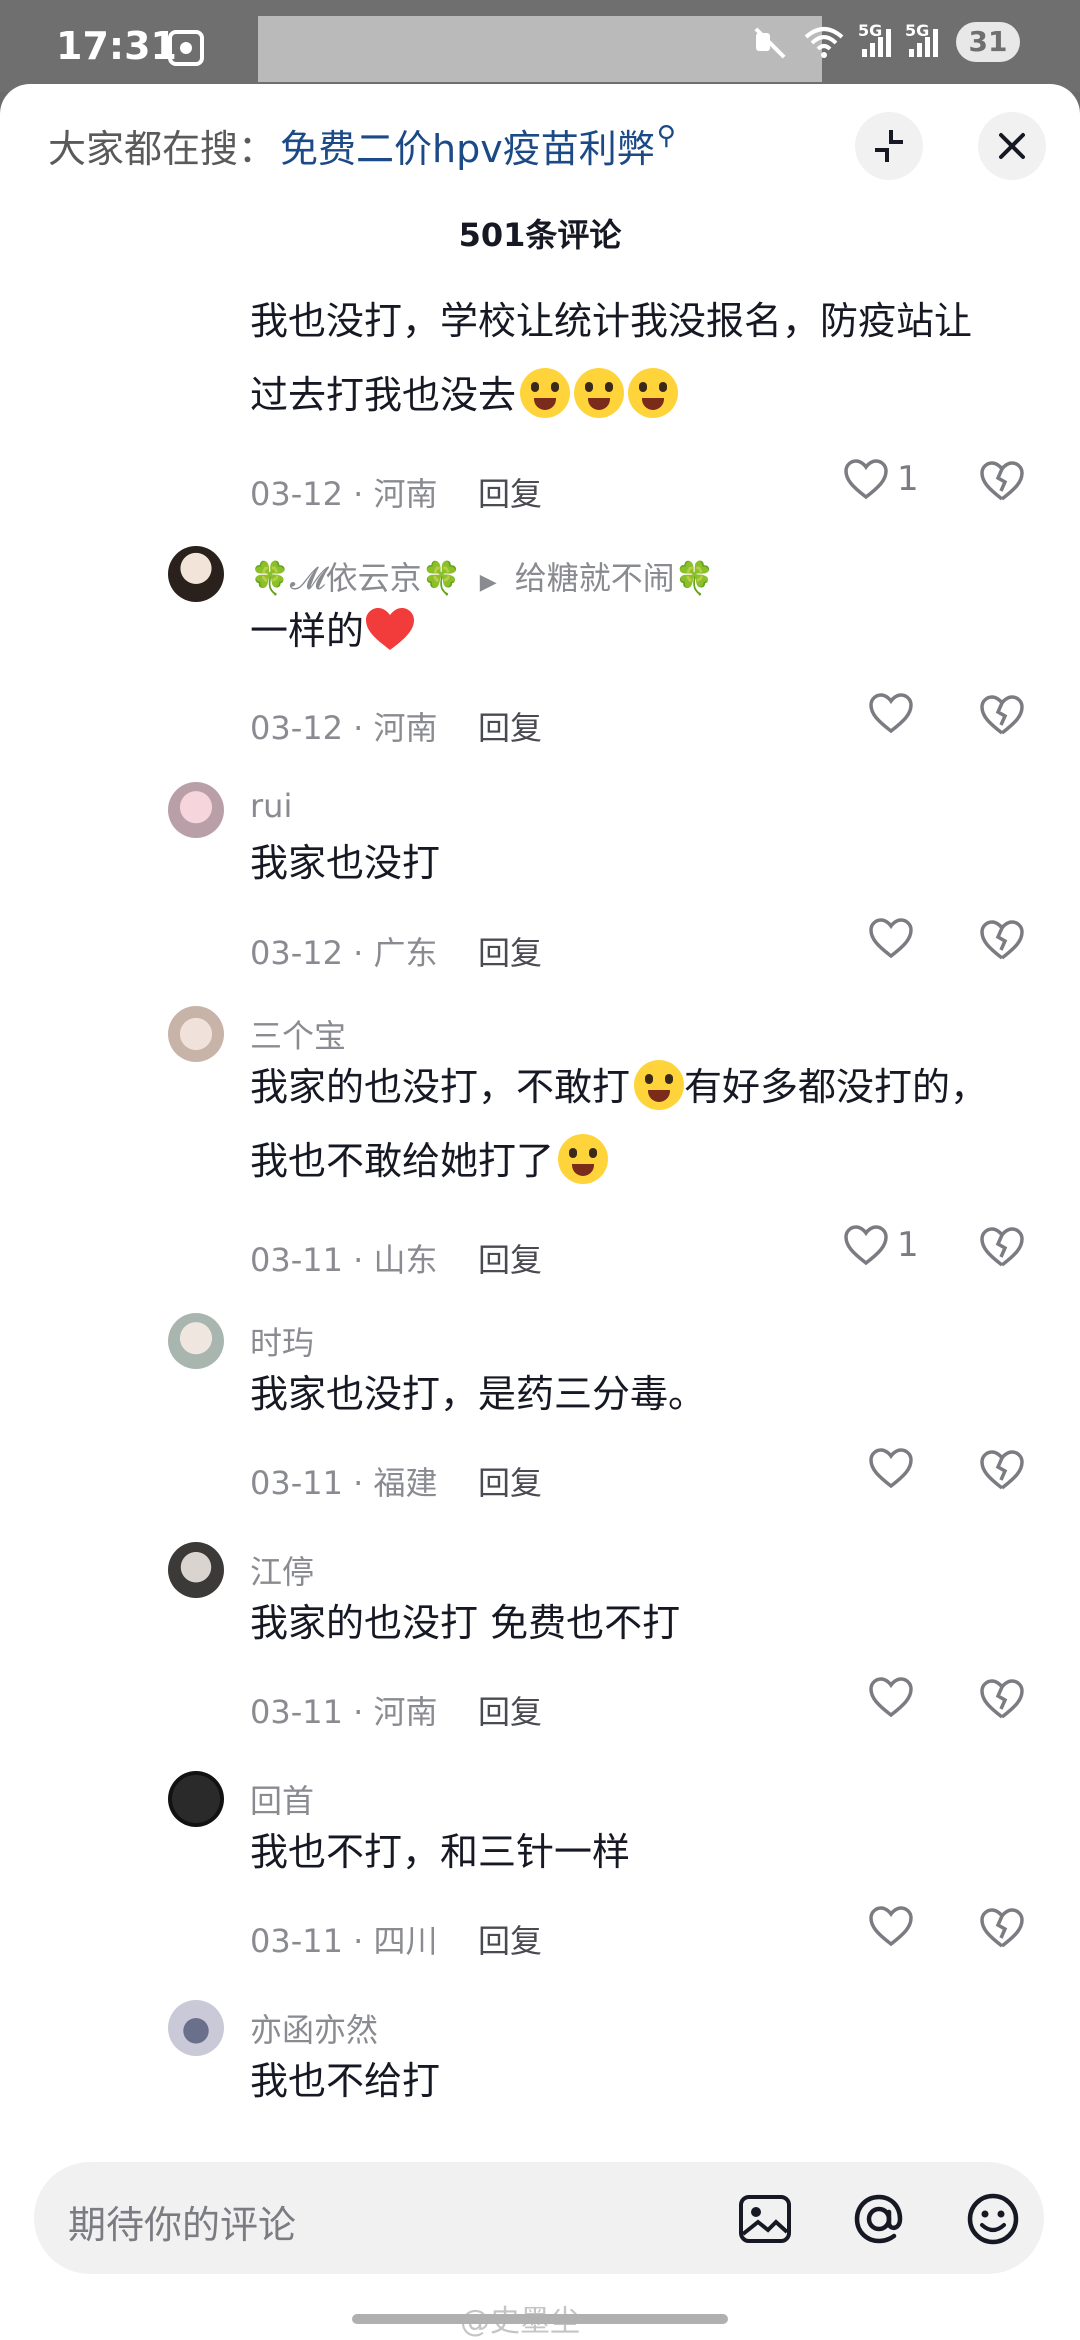 The image size is (1080, 2340). What do you see at coordinates (345, 863) in the screenshot?
I see `comment-text: 我家也没打` at bounding box center [345, 863].